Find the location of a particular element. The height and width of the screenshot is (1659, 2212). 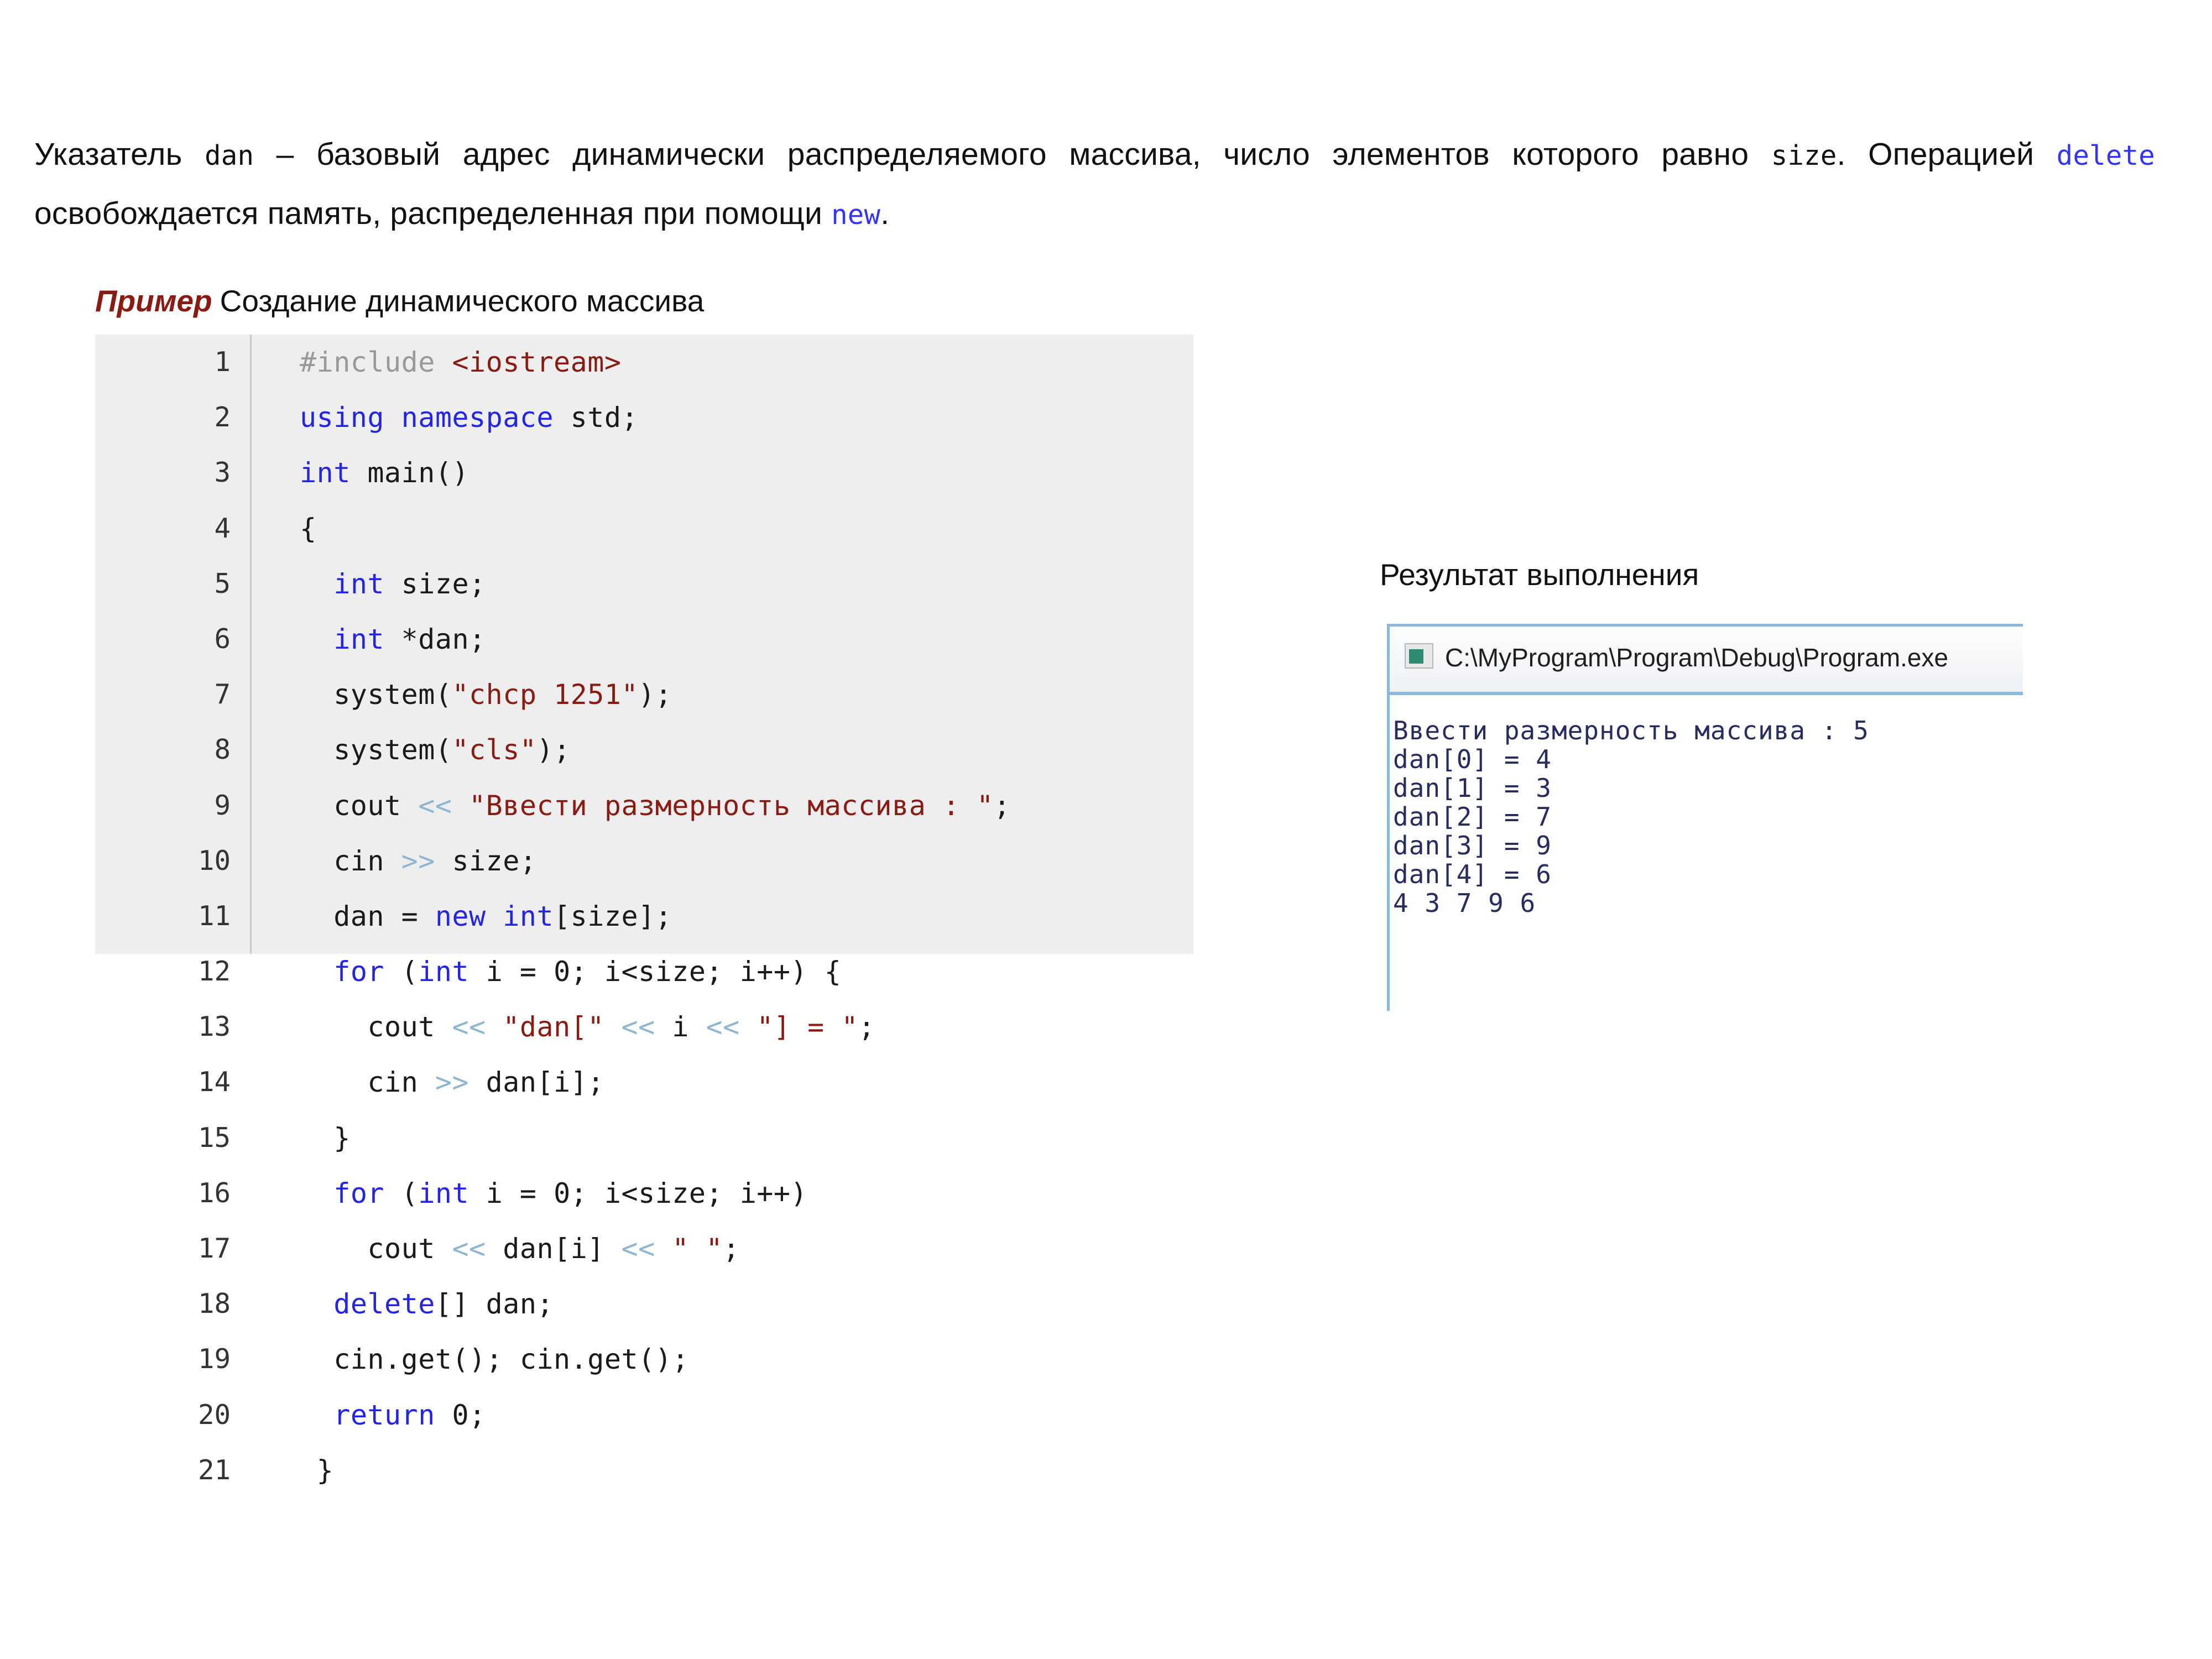

line-number: 18 is located at coordinates (214, 1304).